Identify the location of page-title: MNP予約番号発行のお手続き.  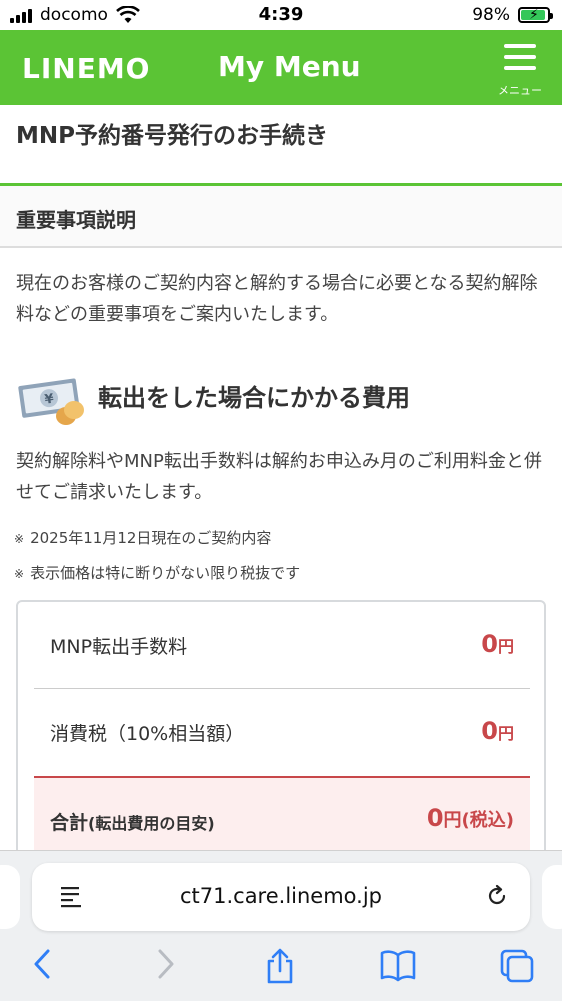
(172, 136).